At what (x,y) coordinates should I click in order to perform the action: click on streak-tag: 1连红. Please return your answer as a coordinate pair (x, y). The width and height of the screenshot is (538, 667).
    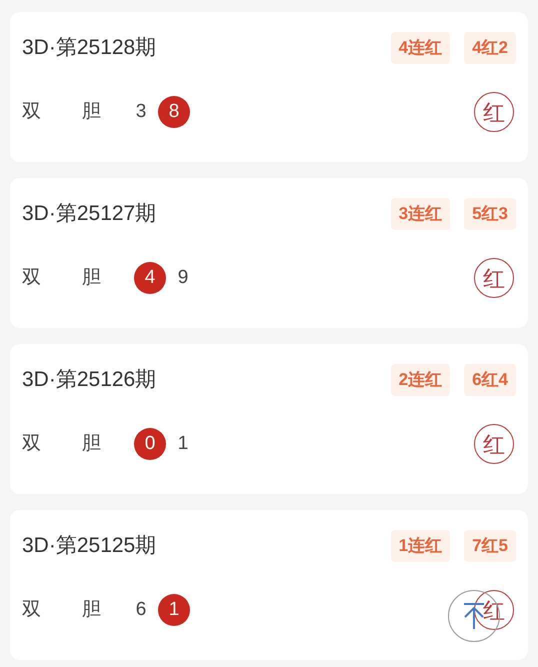
    Looking at the image, I should click on (420, 546).